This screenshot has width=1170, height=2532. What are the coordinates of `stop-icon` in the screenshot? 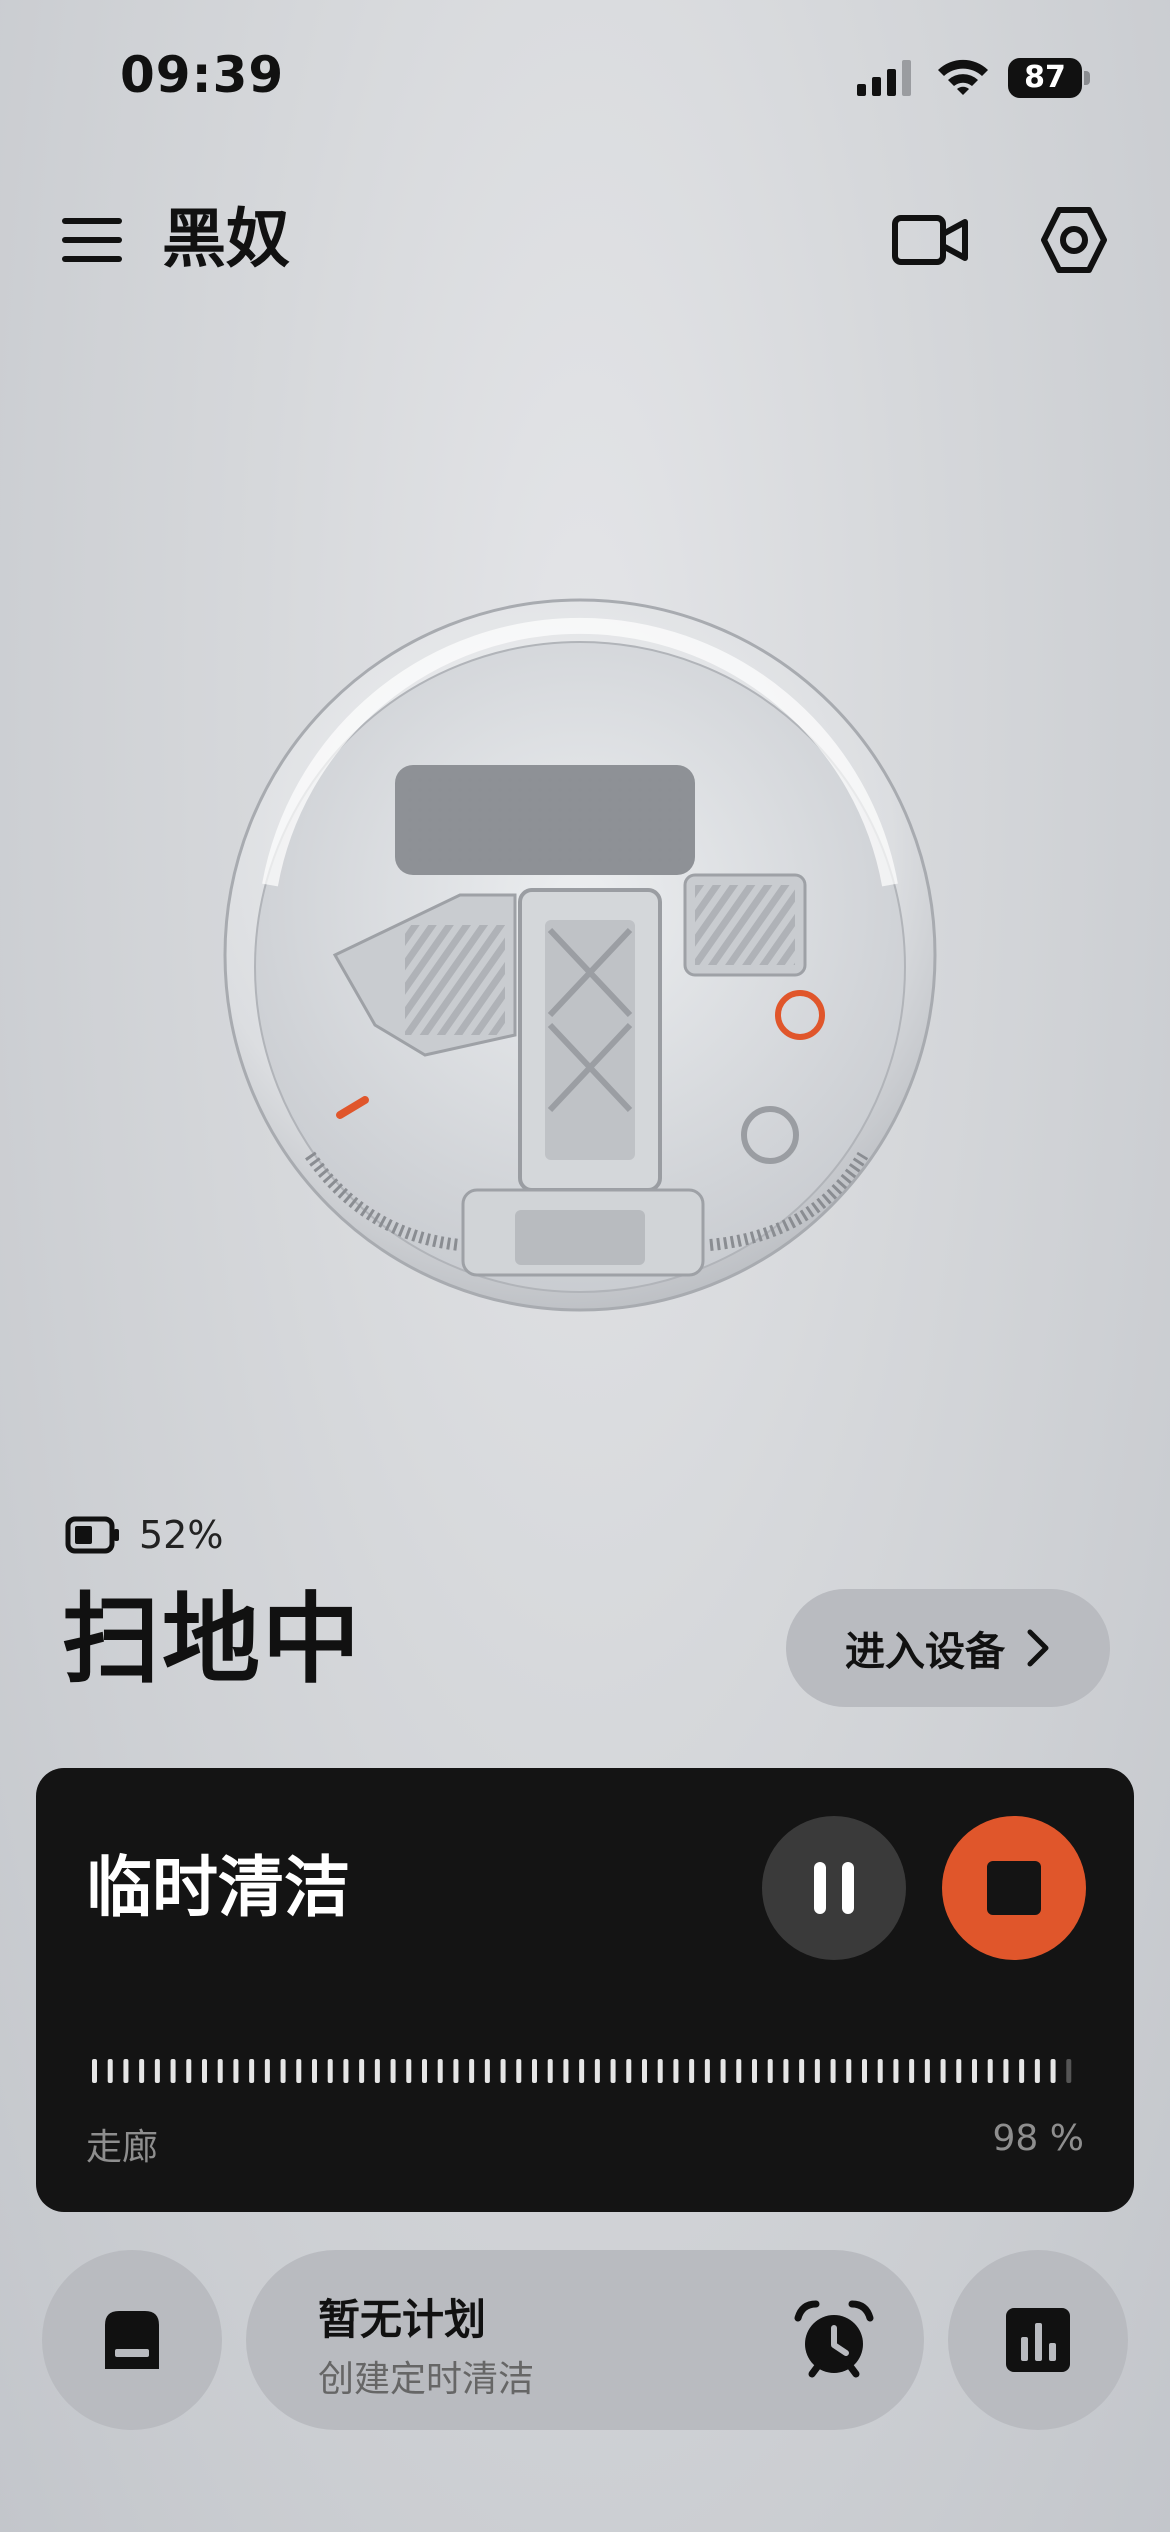 It's located at (1014, 1888).